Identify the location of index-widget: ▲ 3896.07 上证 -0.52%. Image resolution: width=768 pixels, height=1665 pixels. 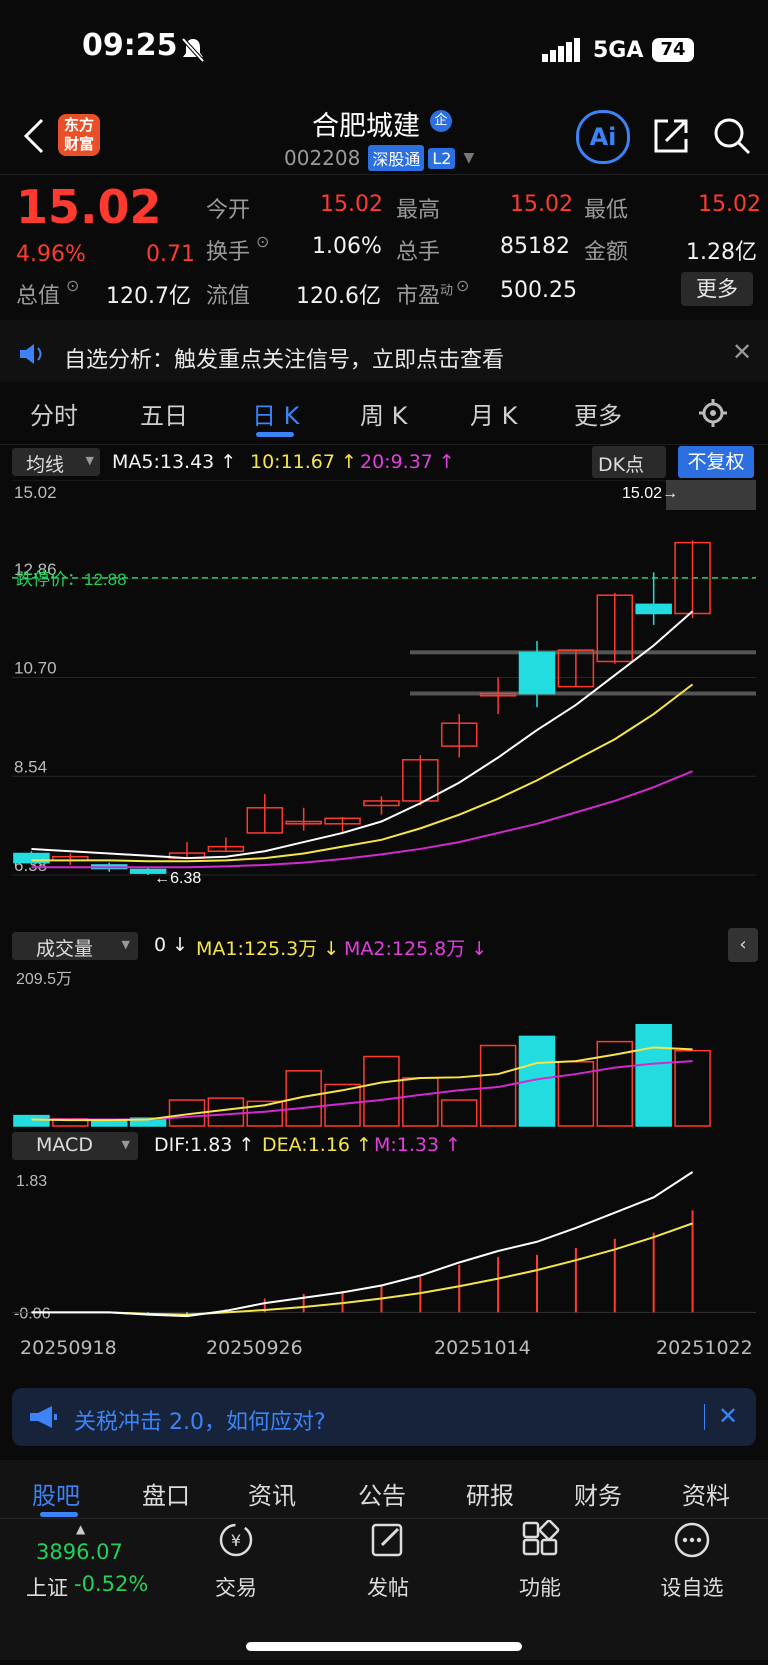
(99, 1563).